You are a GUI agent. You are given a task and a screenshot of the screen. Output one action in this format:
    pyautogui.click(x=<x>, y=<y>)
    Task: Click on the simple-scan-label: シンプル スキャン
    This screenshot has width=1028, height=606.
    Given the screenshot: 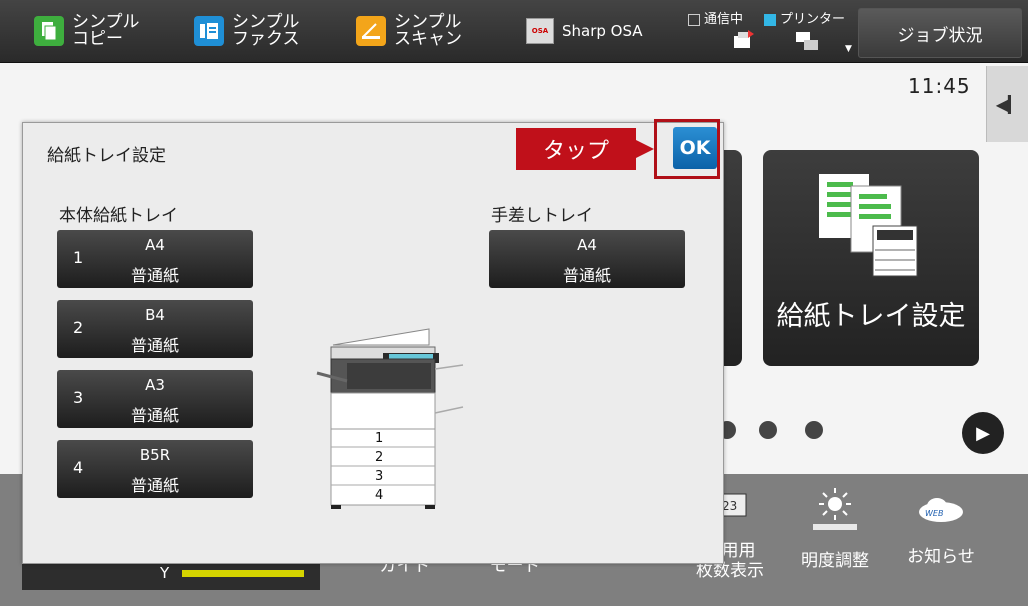 What is the action you would take?
    pyautogui.click(x=428, y=30)
    